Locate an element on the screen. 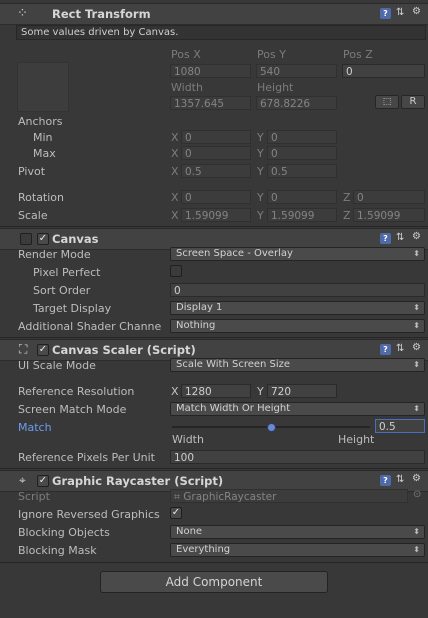  scale-y-field: 1.59099 is located at coordinates (302, 215).